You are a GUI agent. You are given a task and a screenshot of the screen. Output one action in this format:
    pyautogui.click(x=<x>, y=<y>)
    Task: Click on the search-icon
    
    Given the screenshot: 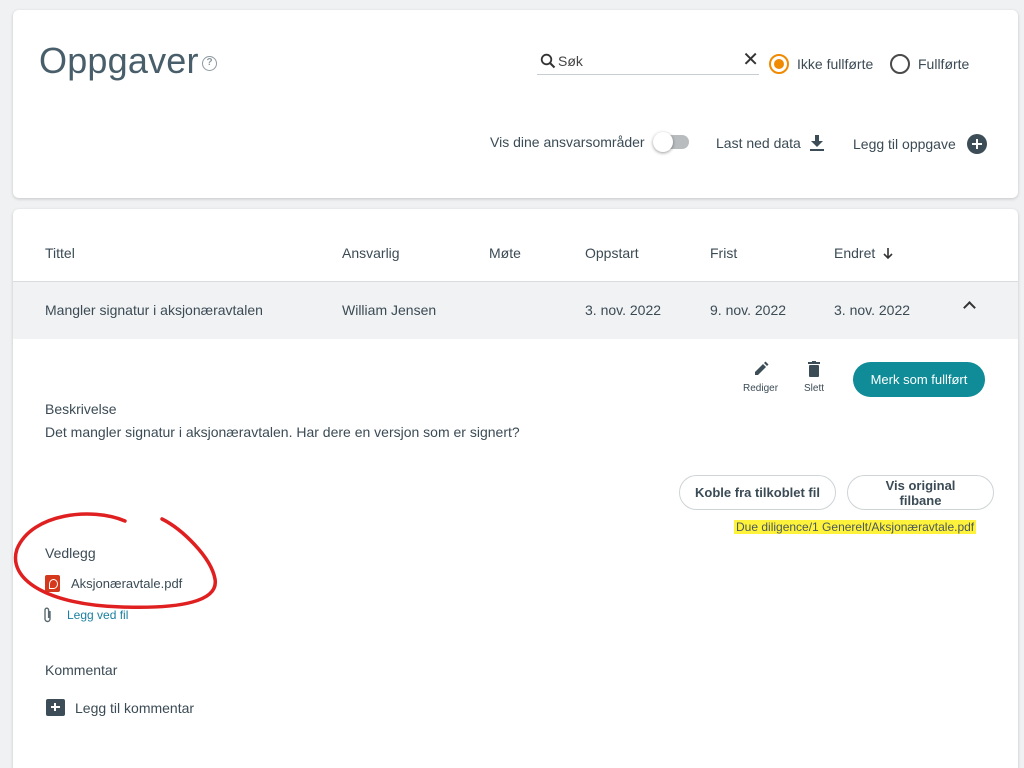 What is the action you would take?
    pyautogui.click(x=548, y=61)
    